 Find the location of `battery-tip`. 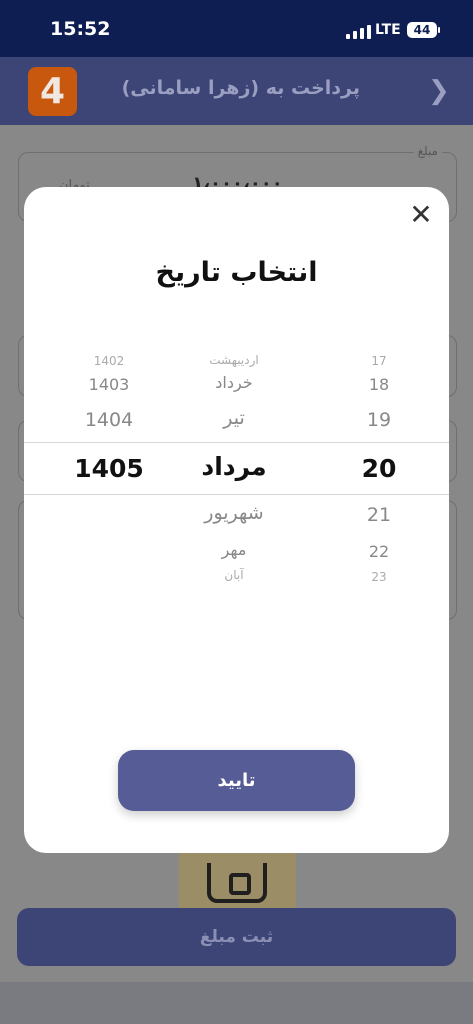

battery-tip is located at coordinates (439, 30).